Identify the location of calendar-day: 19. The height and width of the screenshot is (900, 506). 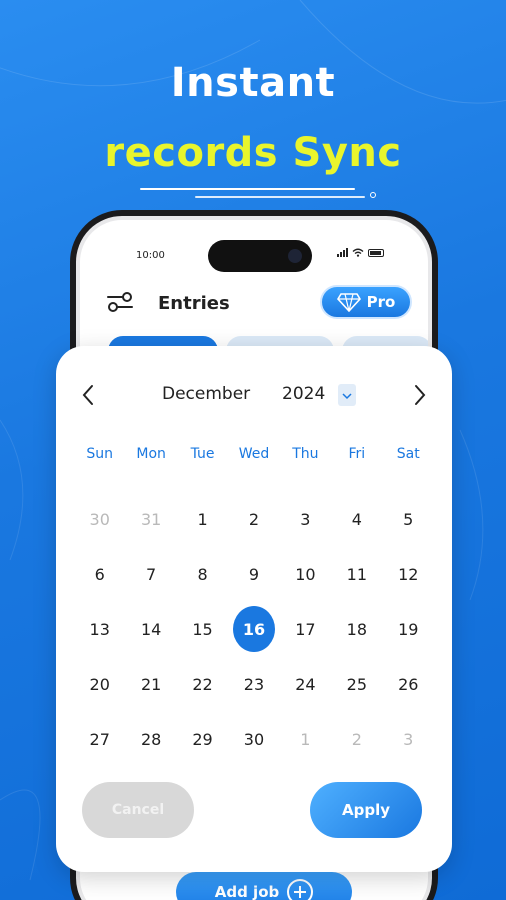
(408, 629).